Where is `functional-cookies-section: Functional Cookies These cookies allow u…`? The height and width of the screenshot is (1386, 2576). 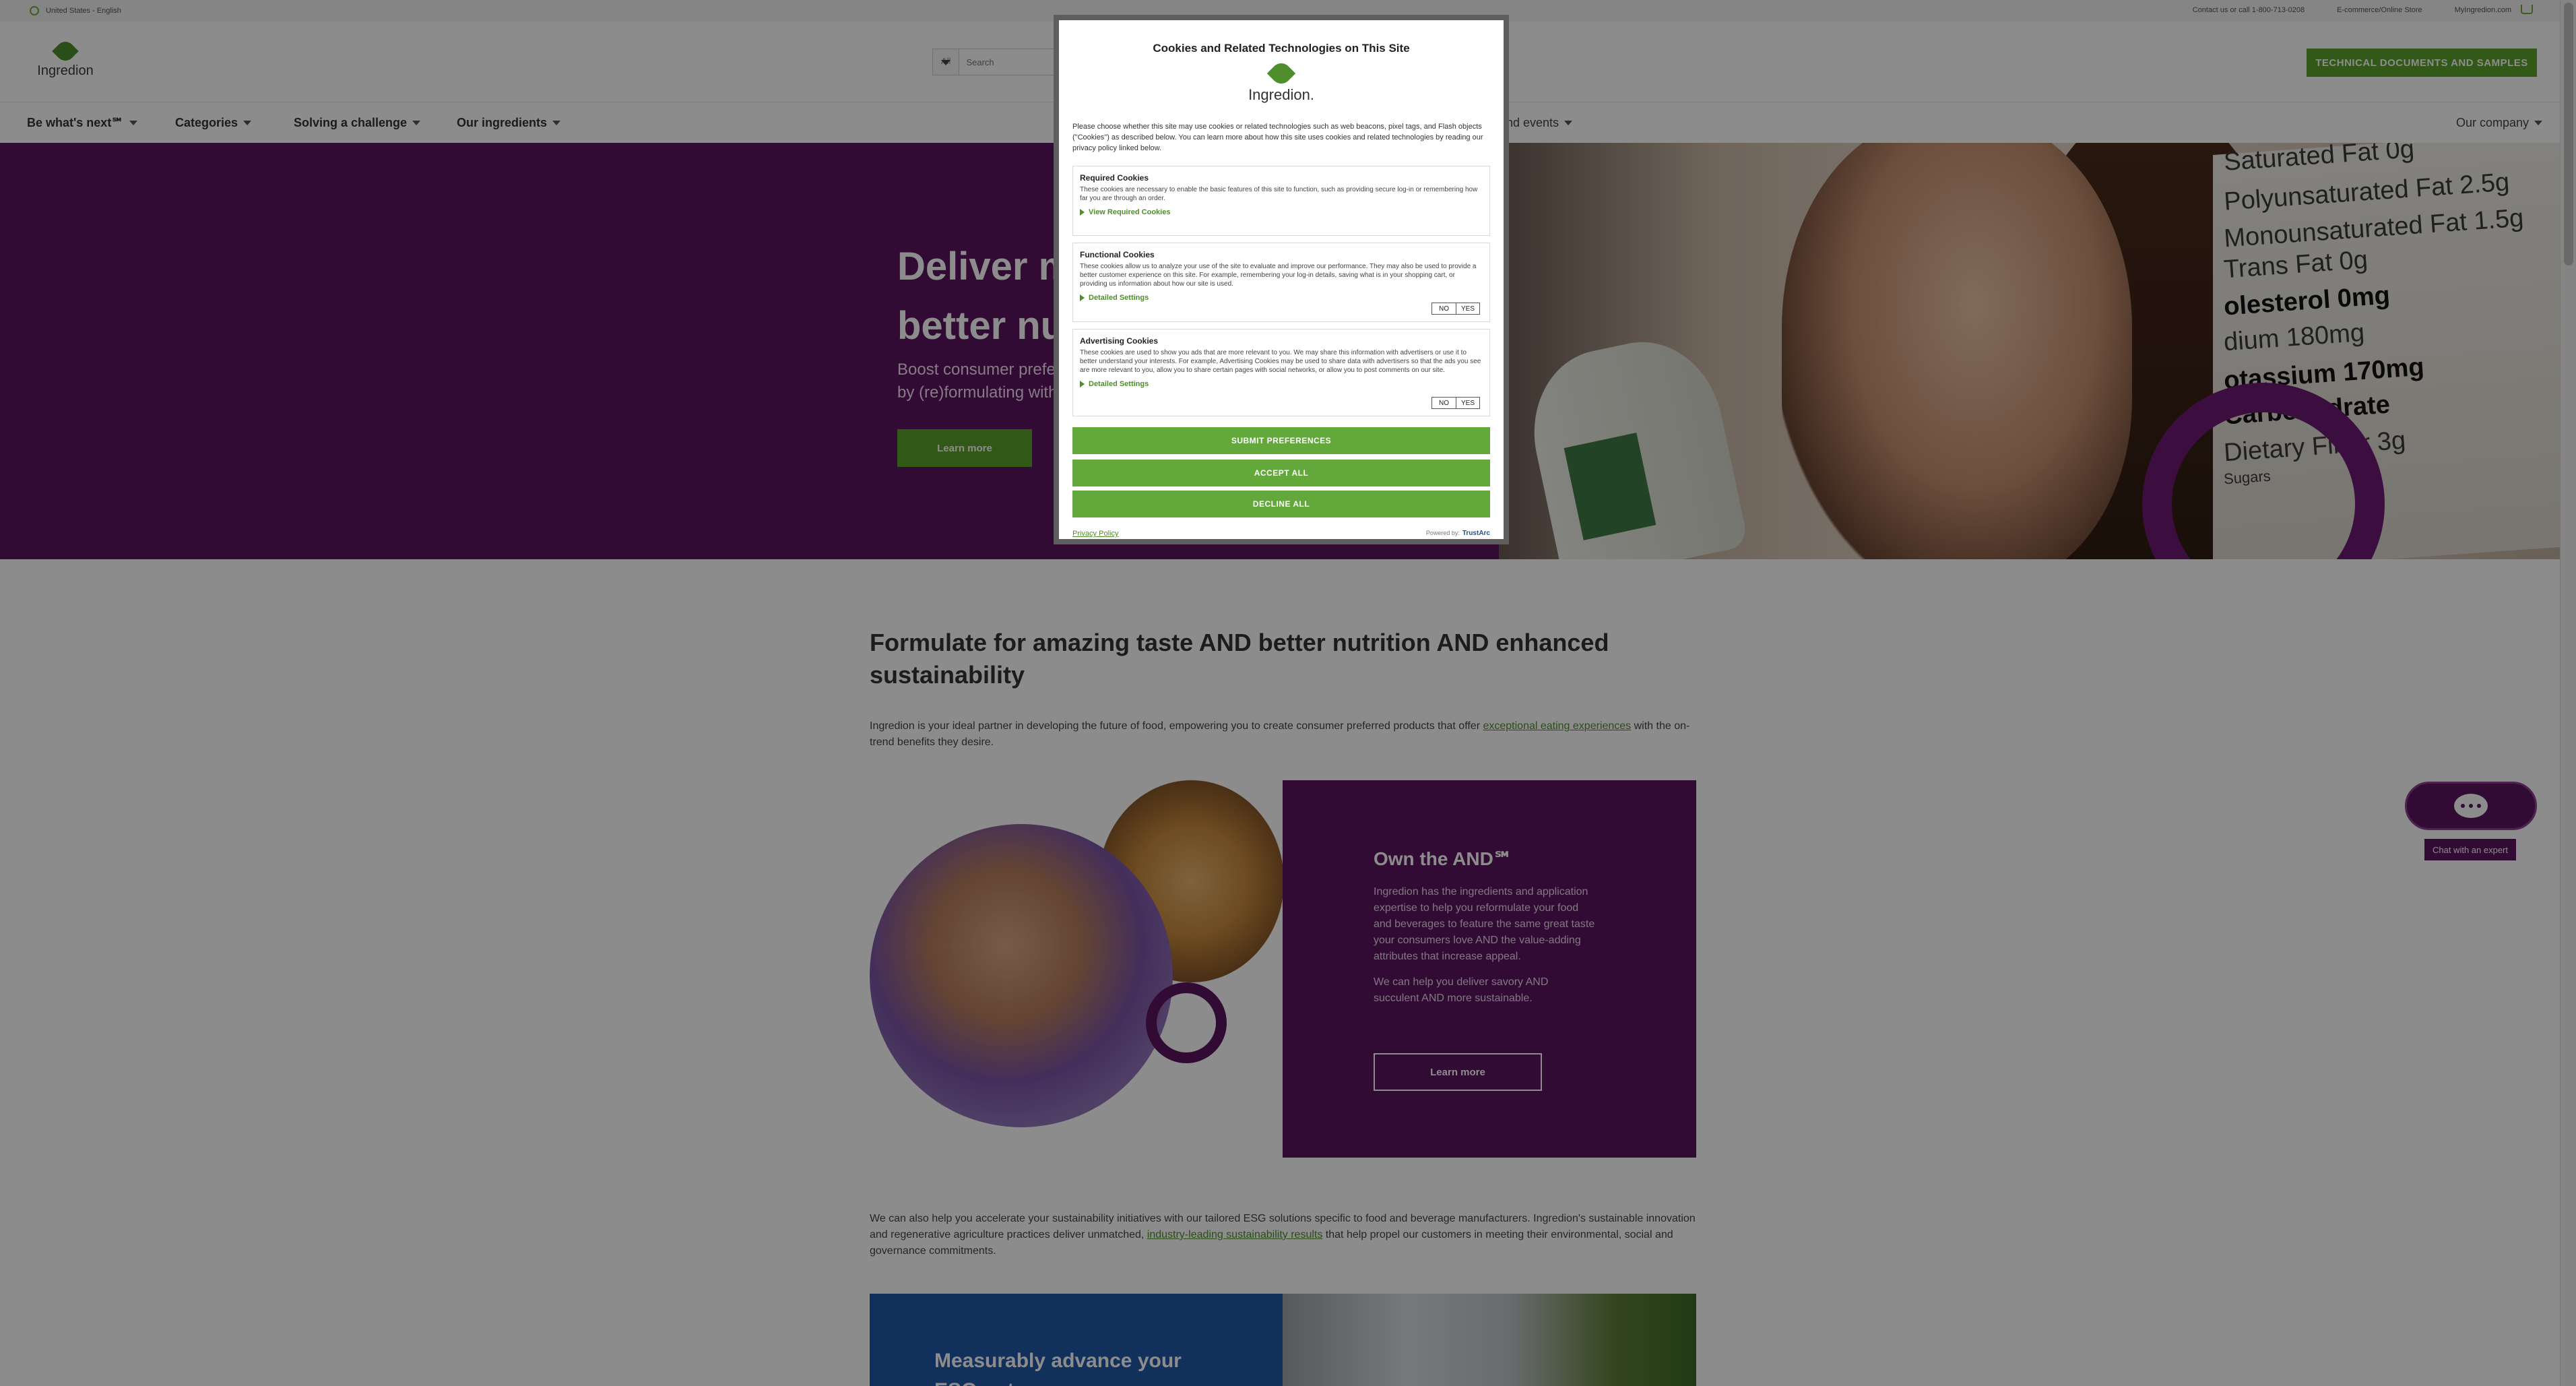 functional-cookies-section: Functional Cookies These cookies allow u… is located at coordinates (1281, 282).